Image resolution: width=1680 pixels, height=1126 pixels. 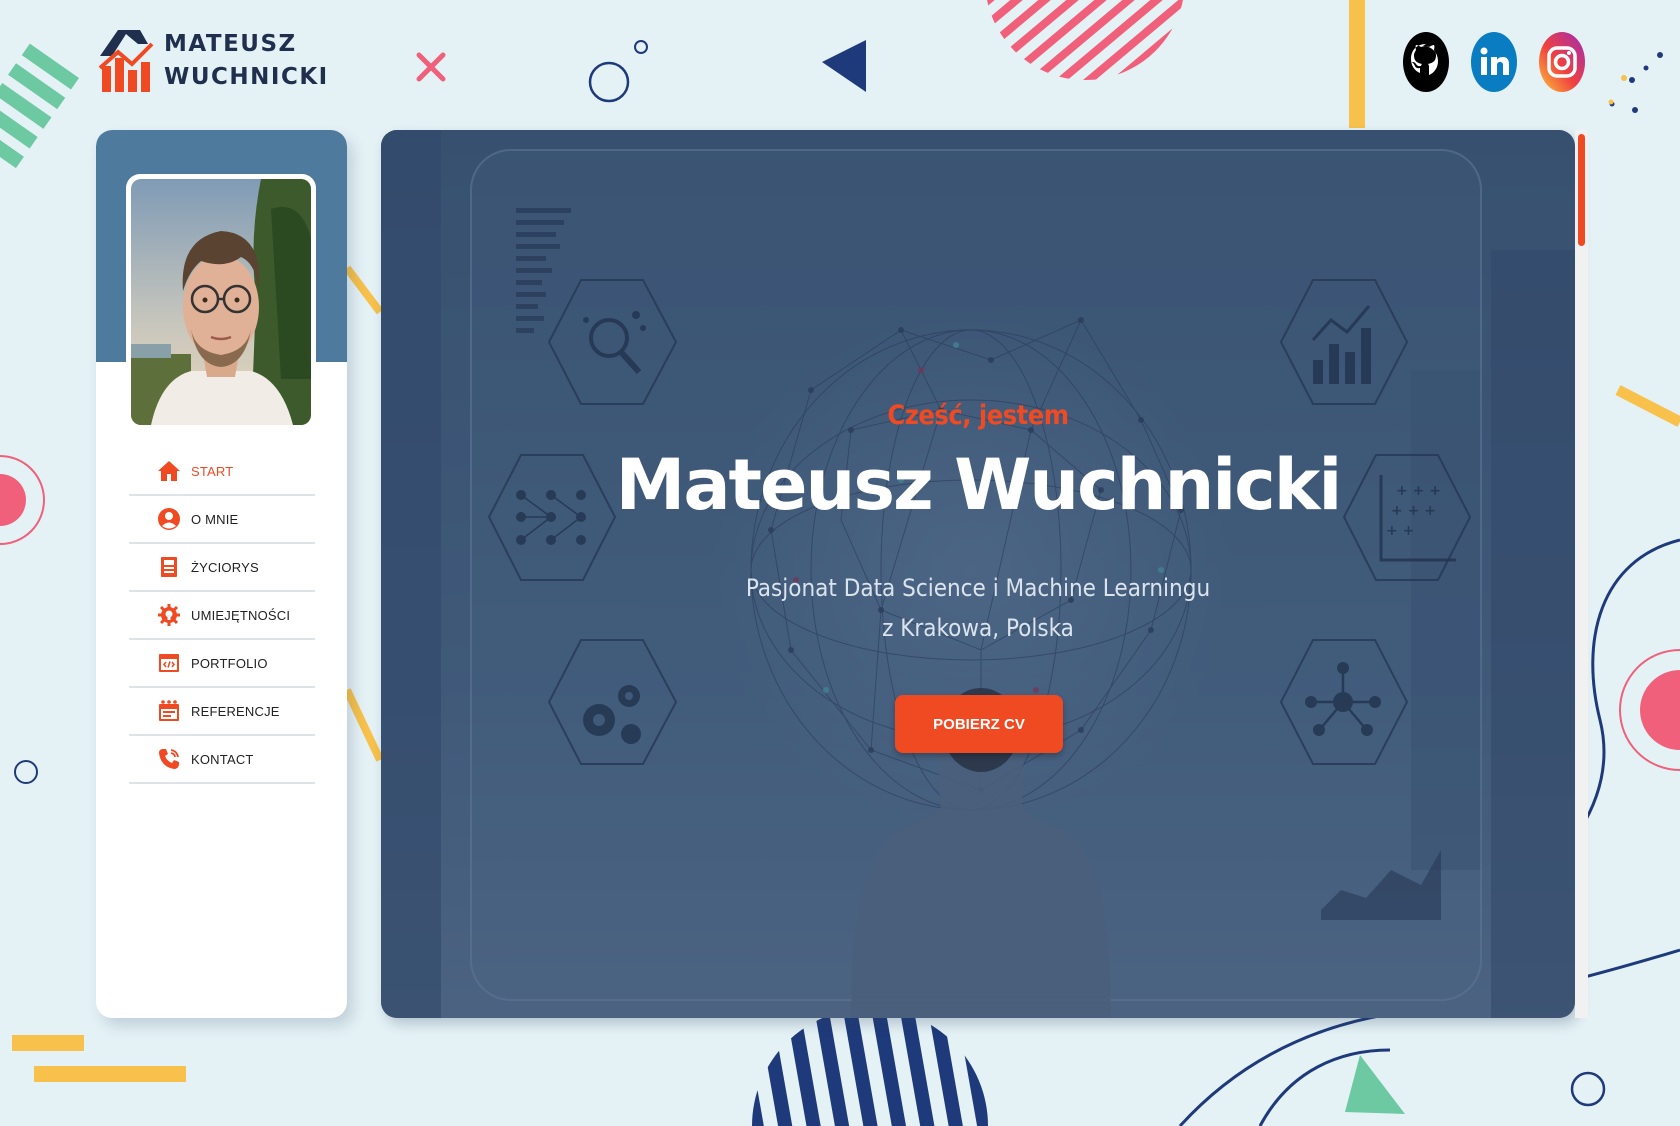 I want to click on resume-icon, so click(x=169, y=567).